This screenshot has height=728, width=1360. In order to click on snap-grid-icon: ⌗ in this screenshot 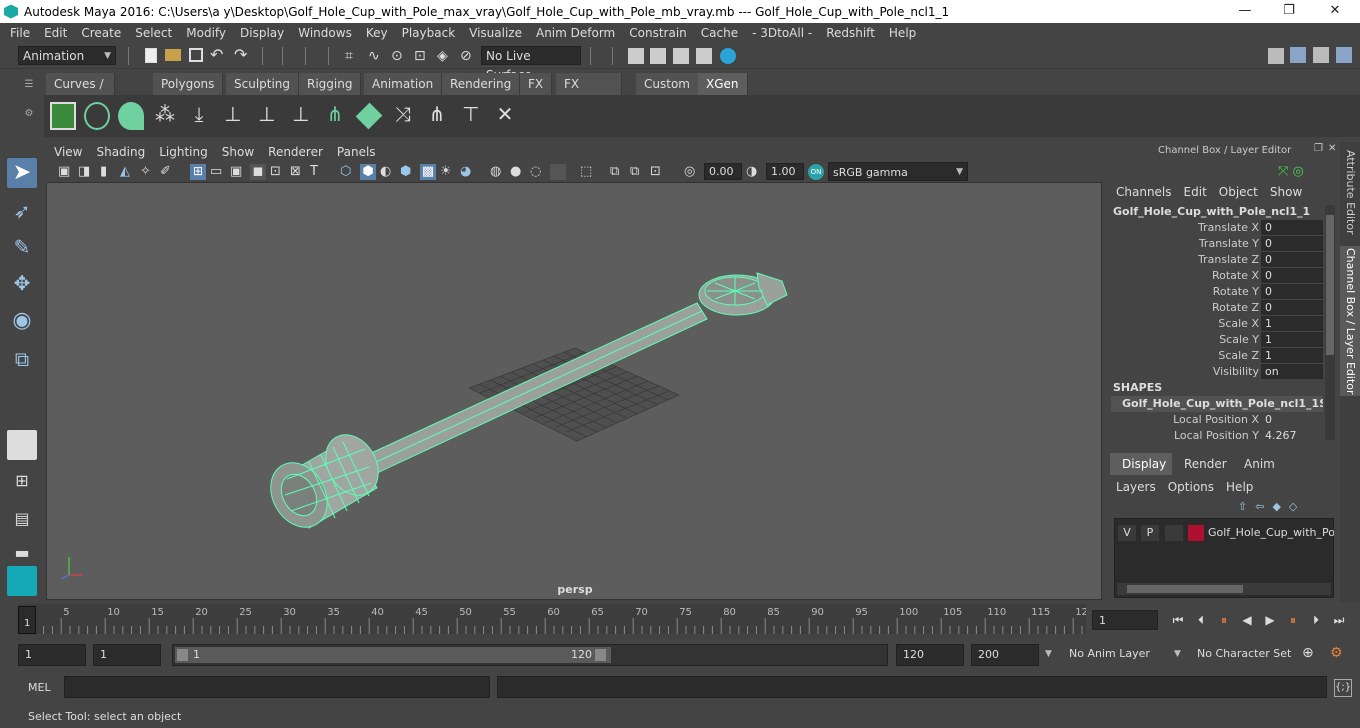, I will do `click(353, 56)`.